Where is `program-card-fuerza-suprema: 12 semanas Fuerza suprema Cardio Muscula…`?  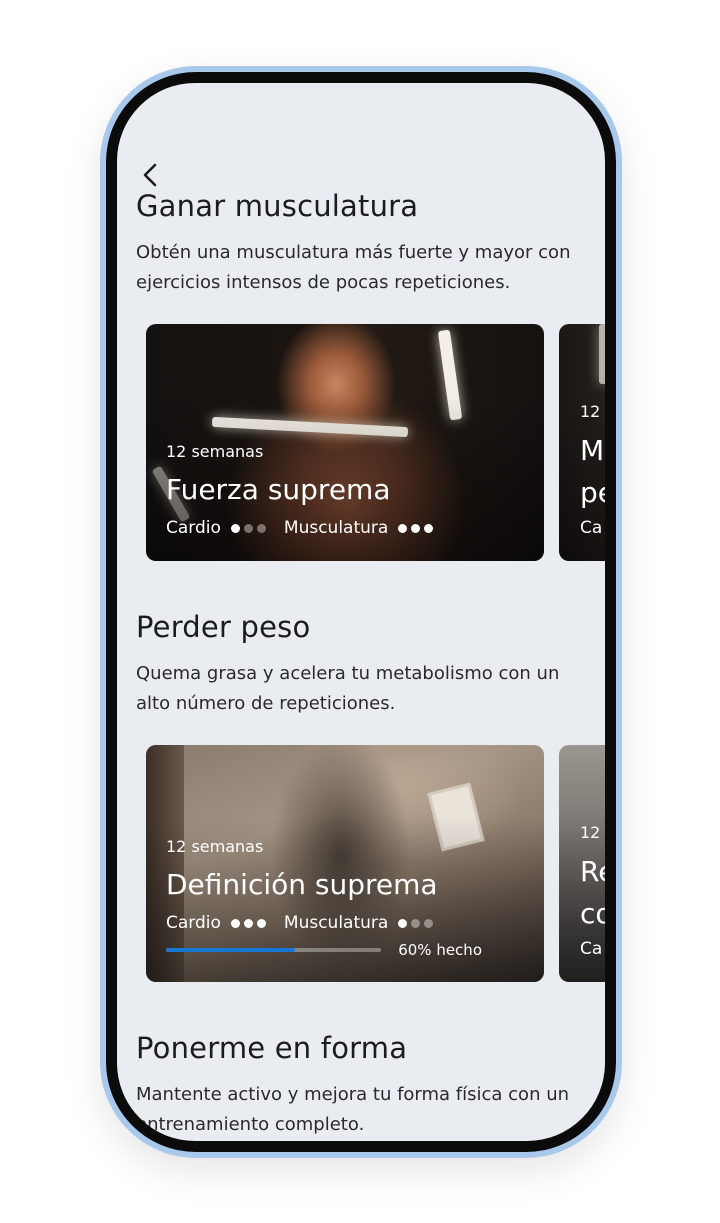 program-card-fuerza-suprema: 12 semanas Fuerza suprema Cardio Muscula… is located at coordinates (345, 442).